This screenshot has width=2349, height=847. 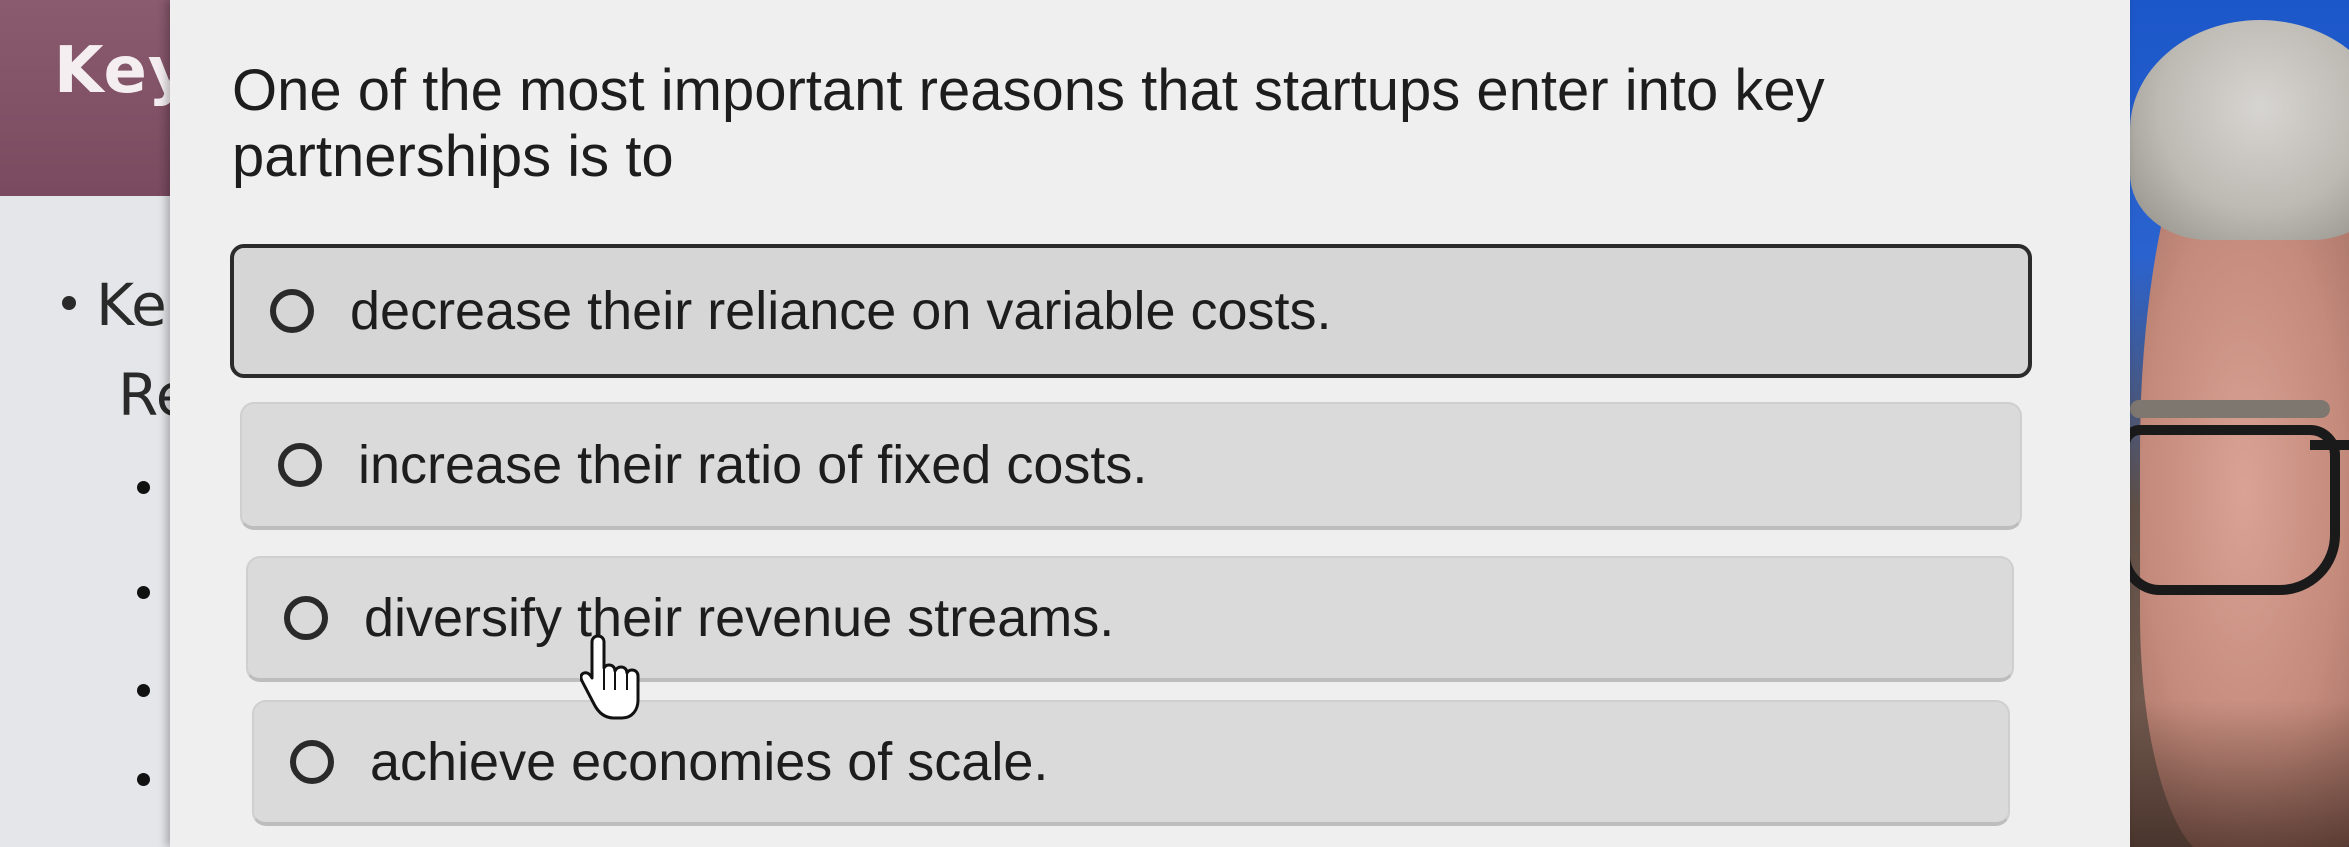 What do you see at coordinates (131, 305) in the screenshot?
I see `slide-bullet-text: Ke` at bounding box center [131, 305].